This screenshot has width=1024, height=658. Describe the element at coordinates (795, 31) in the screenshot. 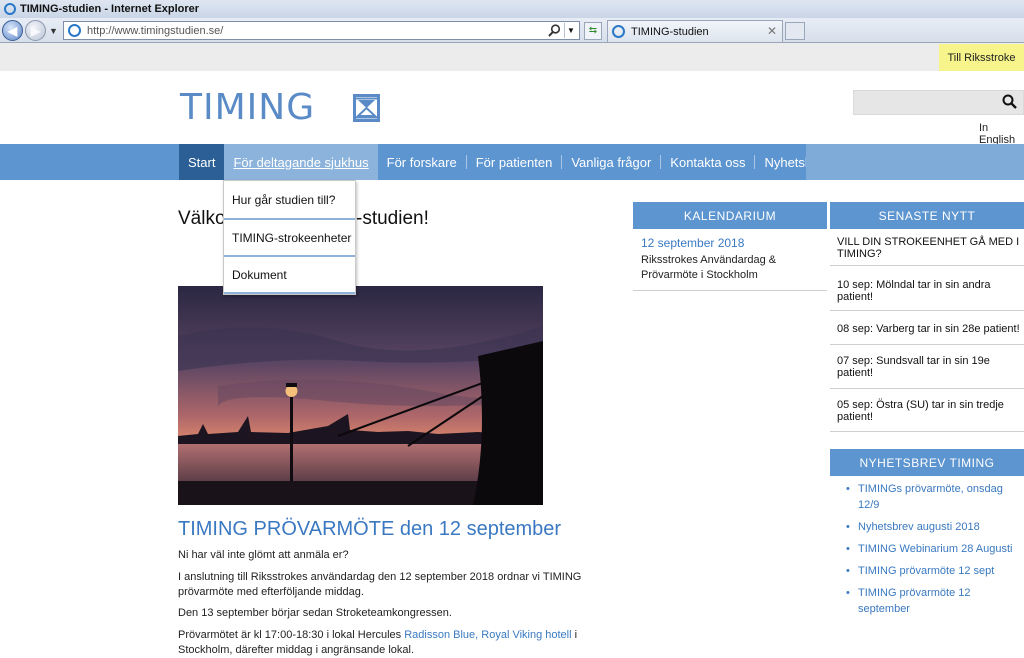

I see `new-tab-button` at that location.